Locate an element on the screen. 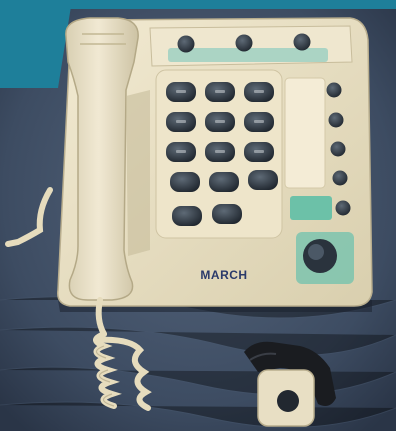 The width and height of the screenshot is (396, 431). alert-button is located at coordinates (320, 256).